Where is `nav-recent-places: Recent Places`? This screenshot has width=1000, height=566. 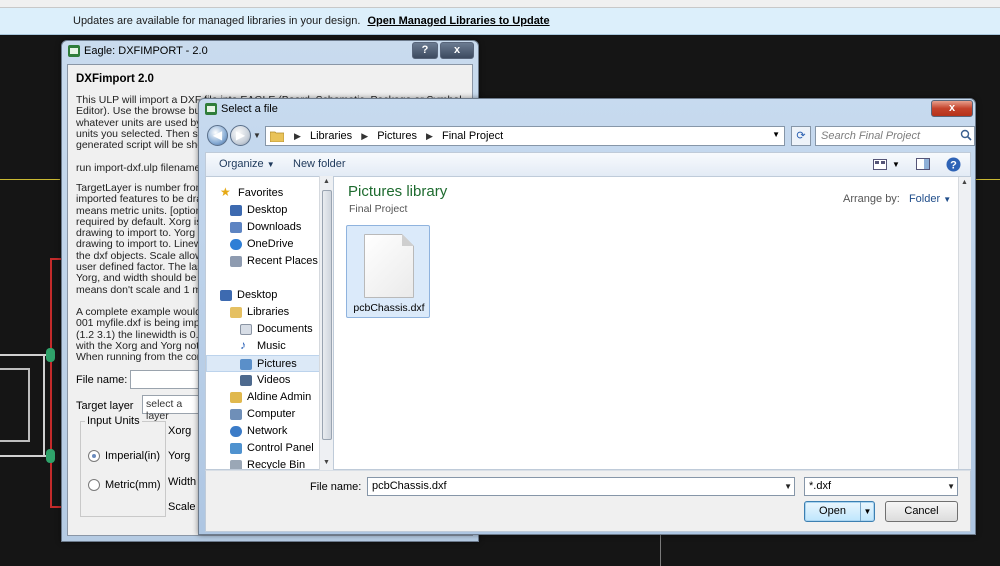
nav-recent-places: Recent Places is located at coordinates (263, 261).